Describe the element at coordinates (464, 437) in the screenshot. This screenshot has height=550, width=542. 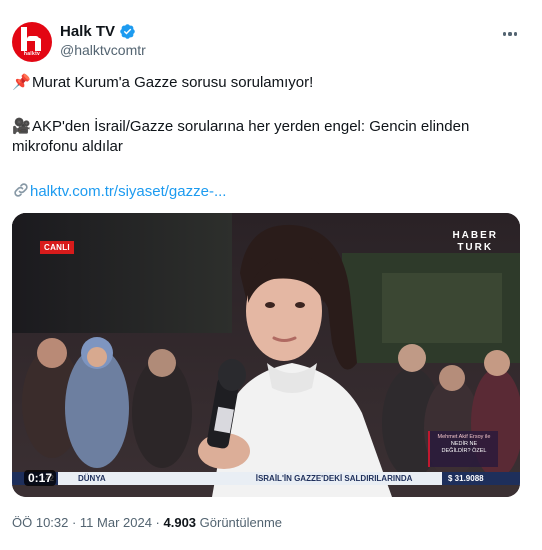
I see `lower-third-host: Mehmet Akif Ersoy ile` at that location.